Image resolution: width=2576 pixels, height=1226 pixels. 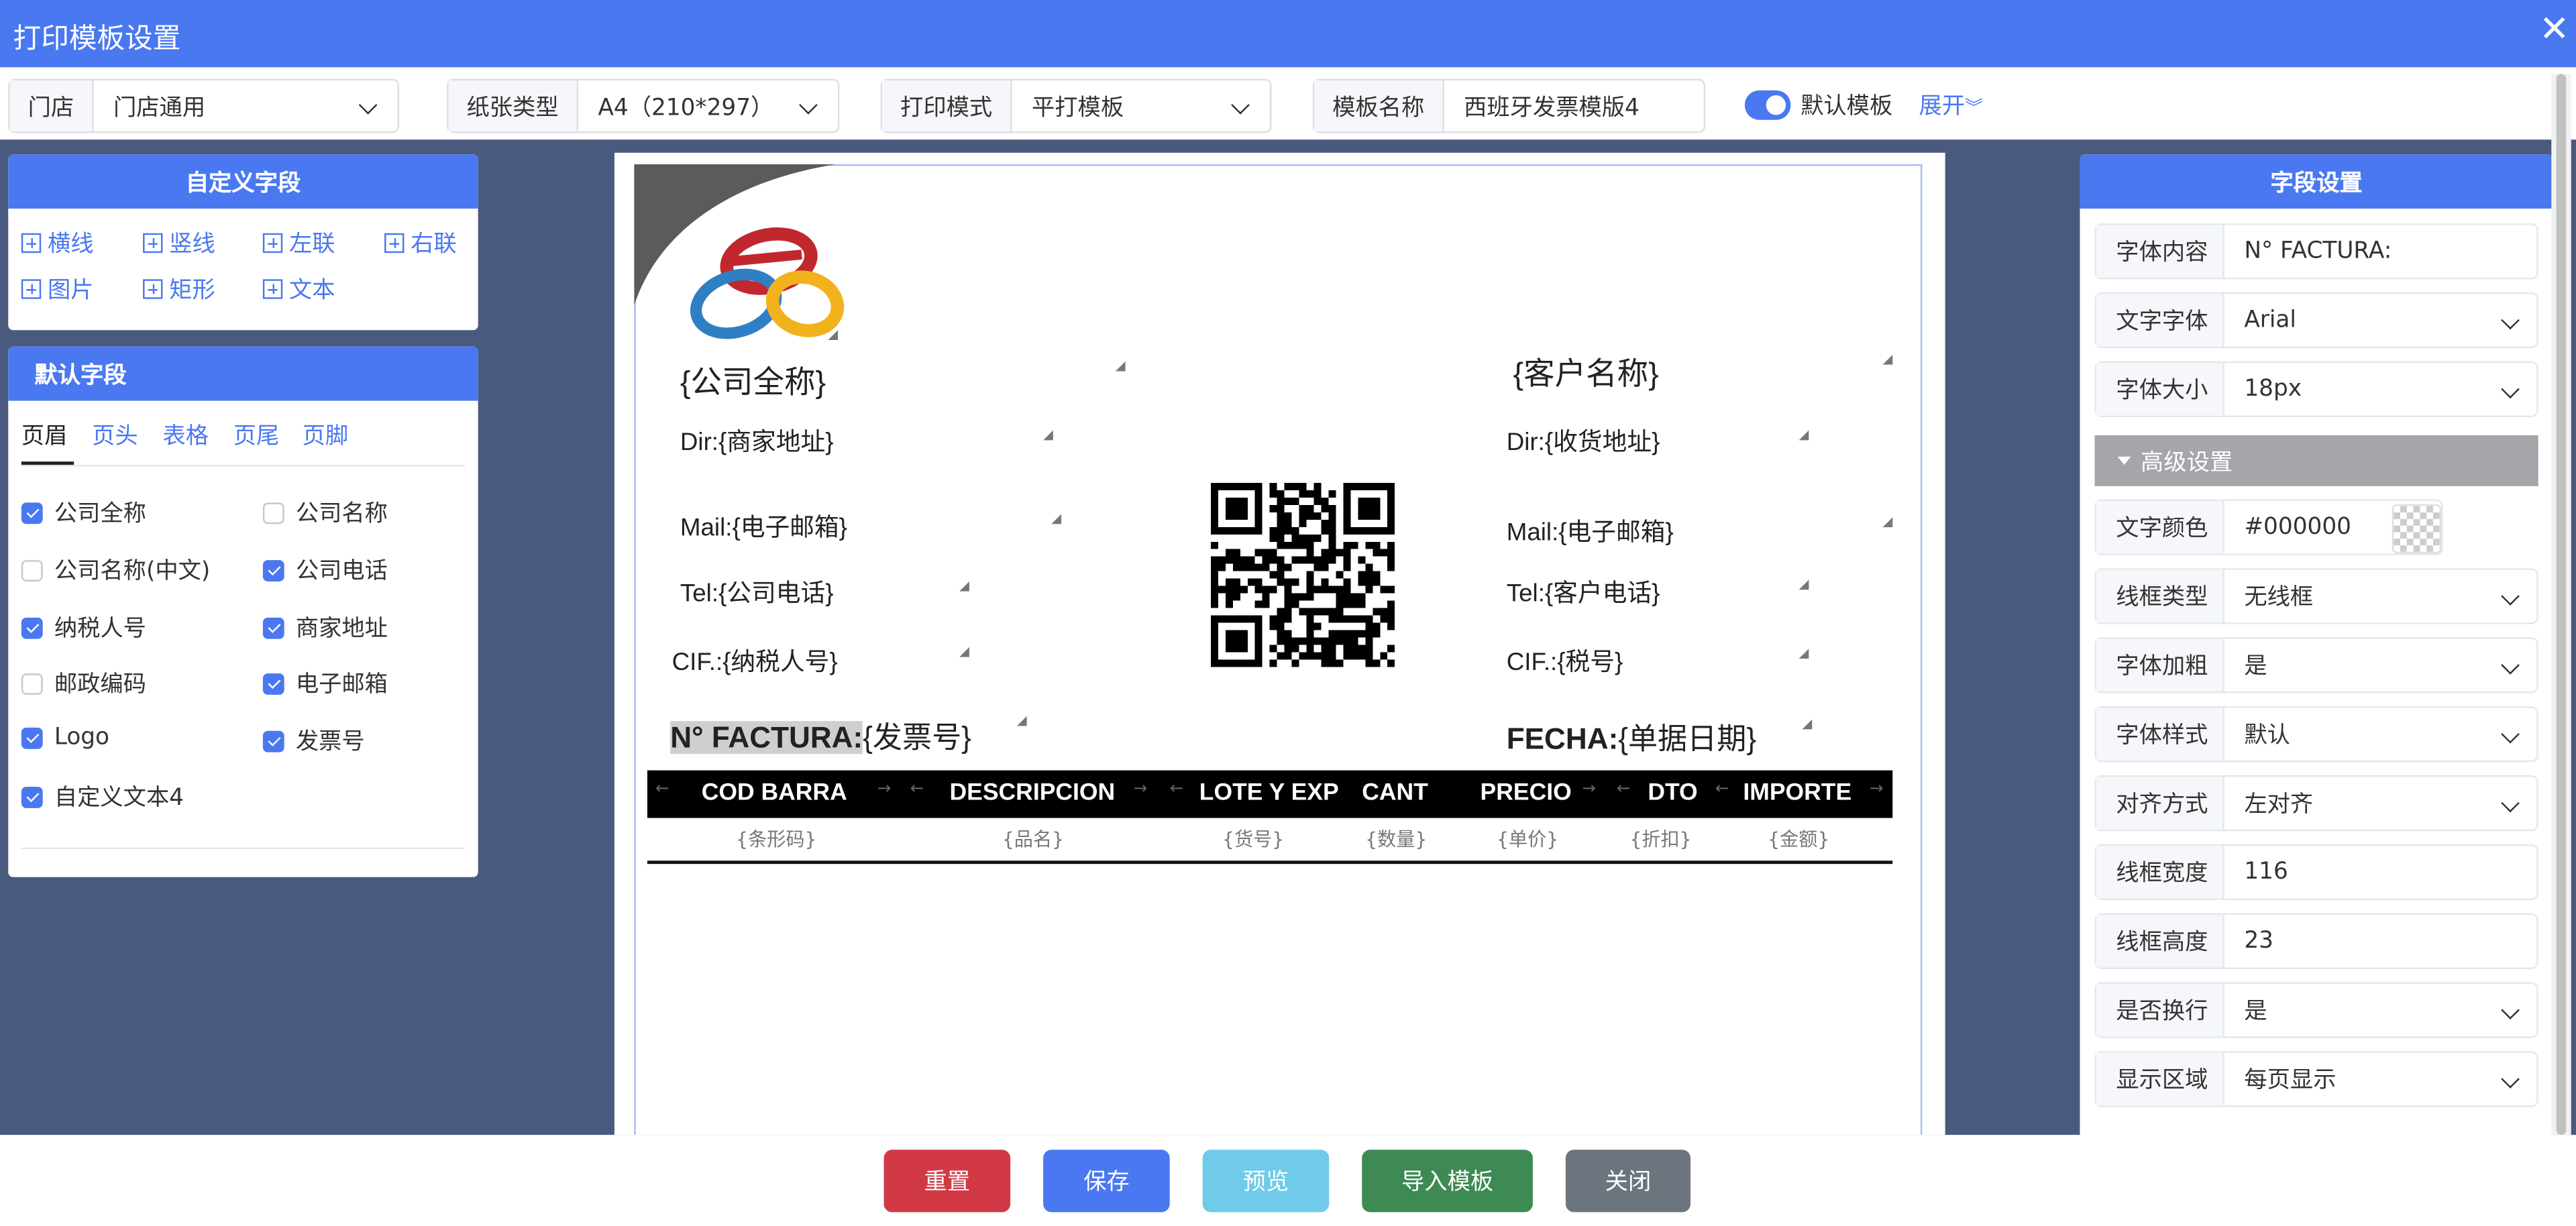 What do you see at coordinates (1141, 105) in the screenshot?
I see `print-mode-value: 平打模板` at bounding box center [1141, 105].